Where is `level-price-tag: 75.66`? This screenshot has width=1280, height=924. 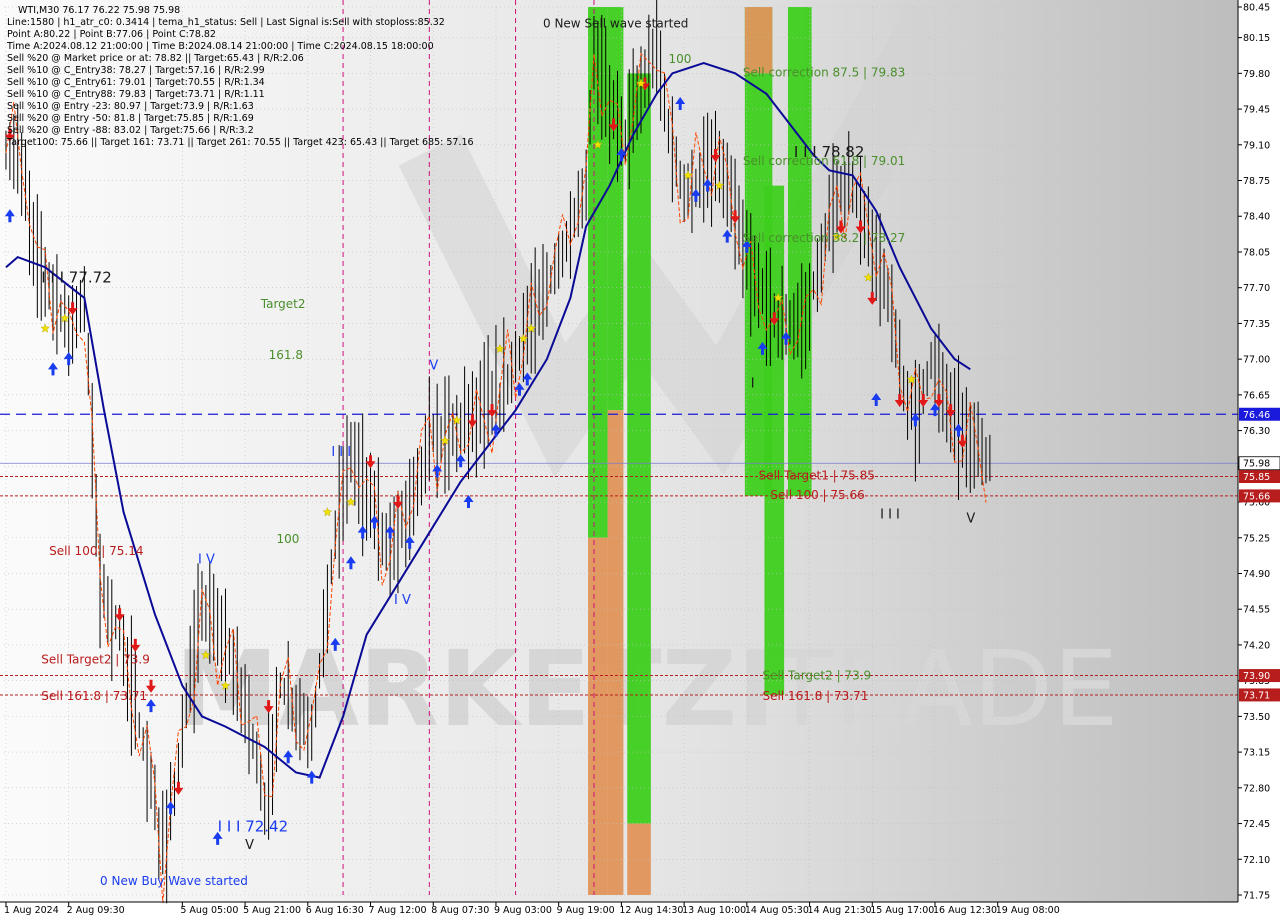
level-price-tag: 75.66 is located at coordinates (1256, 496).